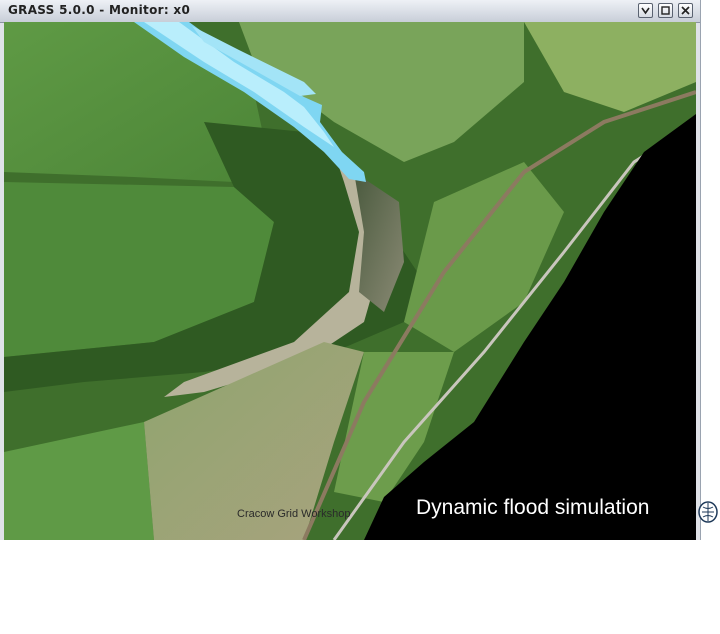 The width and height of the screenshot is (720, 634). I want to click on simulation-caption: Dynamic flood simulation step 3 time 0:30, so click(532, 536).